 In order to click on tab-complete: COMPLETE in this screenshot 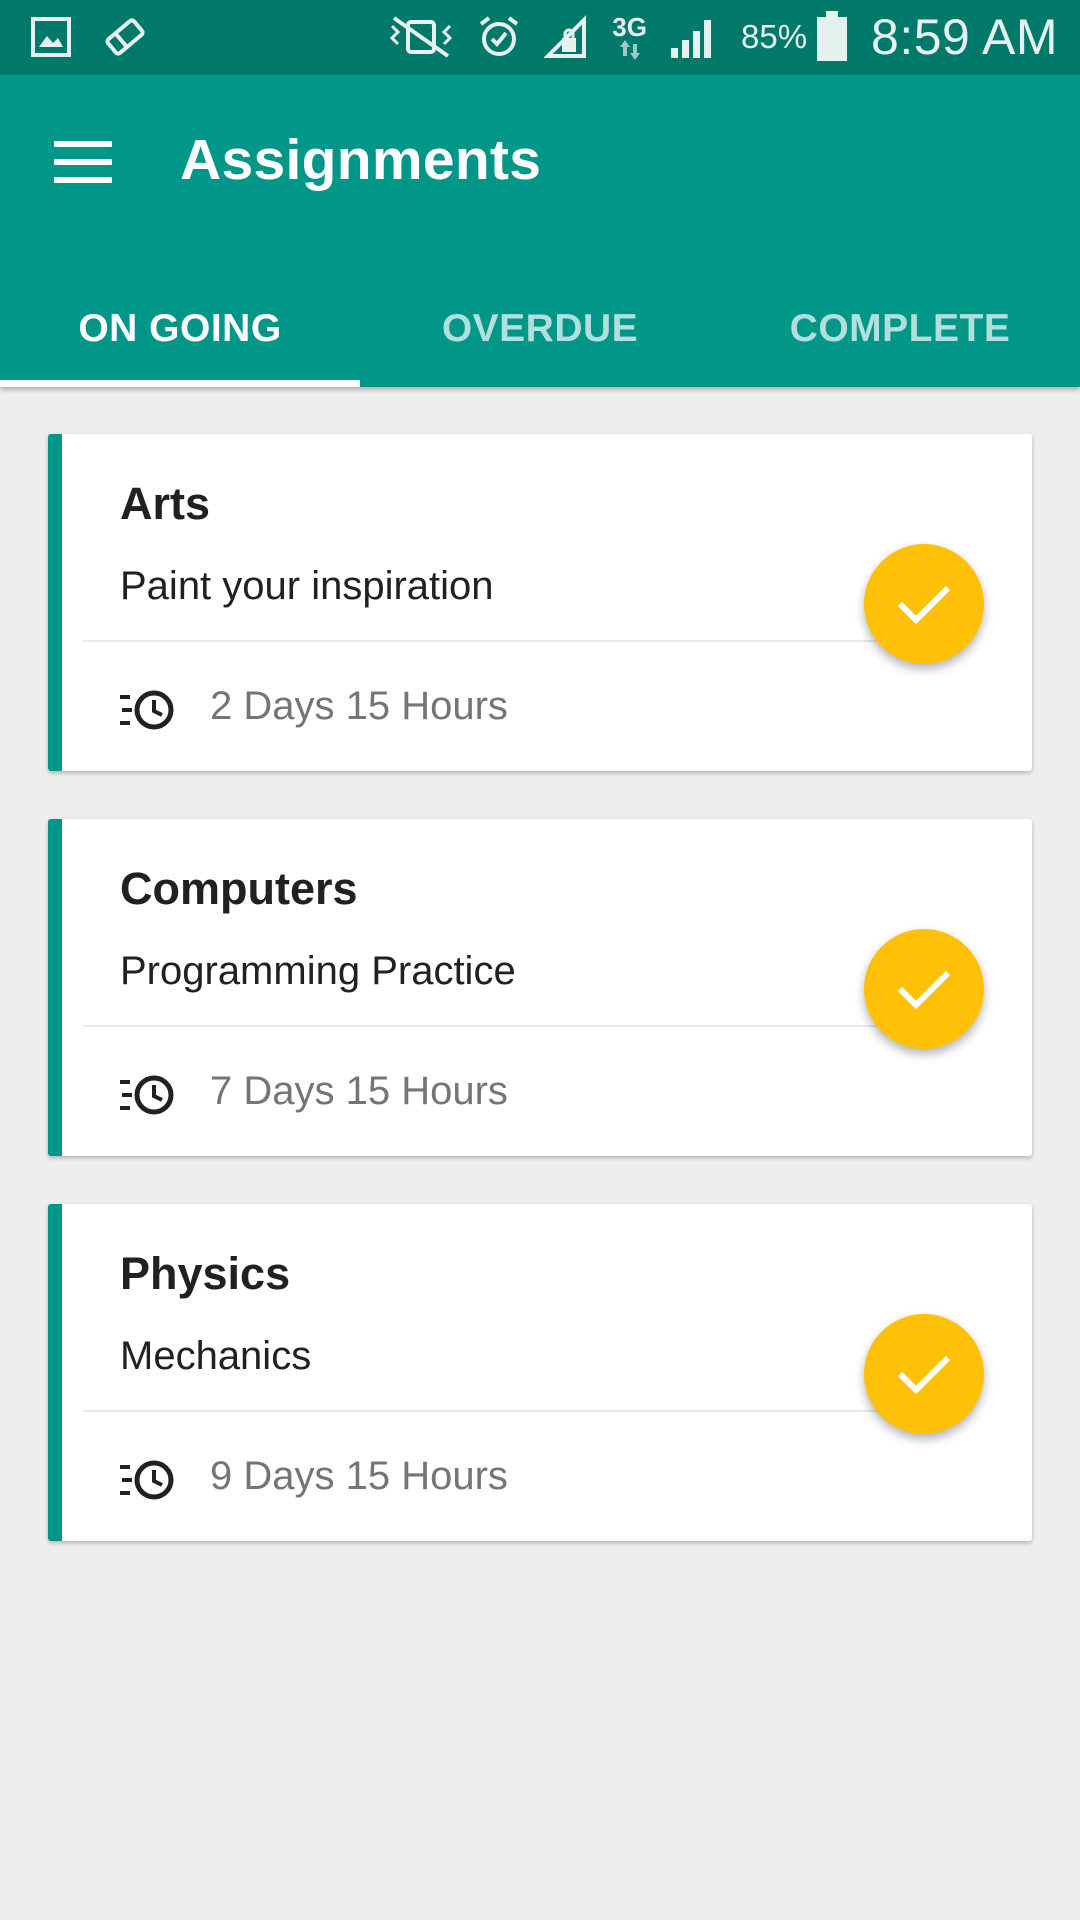, I will do `click(900, 328)`.